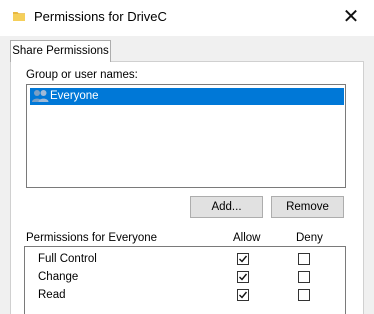 The height and width of the screenshot is (314, 374). What do you see at coordinates (41, 96) in the screenshot?
I see `users-group-icon` at bounding box center [41, 96].